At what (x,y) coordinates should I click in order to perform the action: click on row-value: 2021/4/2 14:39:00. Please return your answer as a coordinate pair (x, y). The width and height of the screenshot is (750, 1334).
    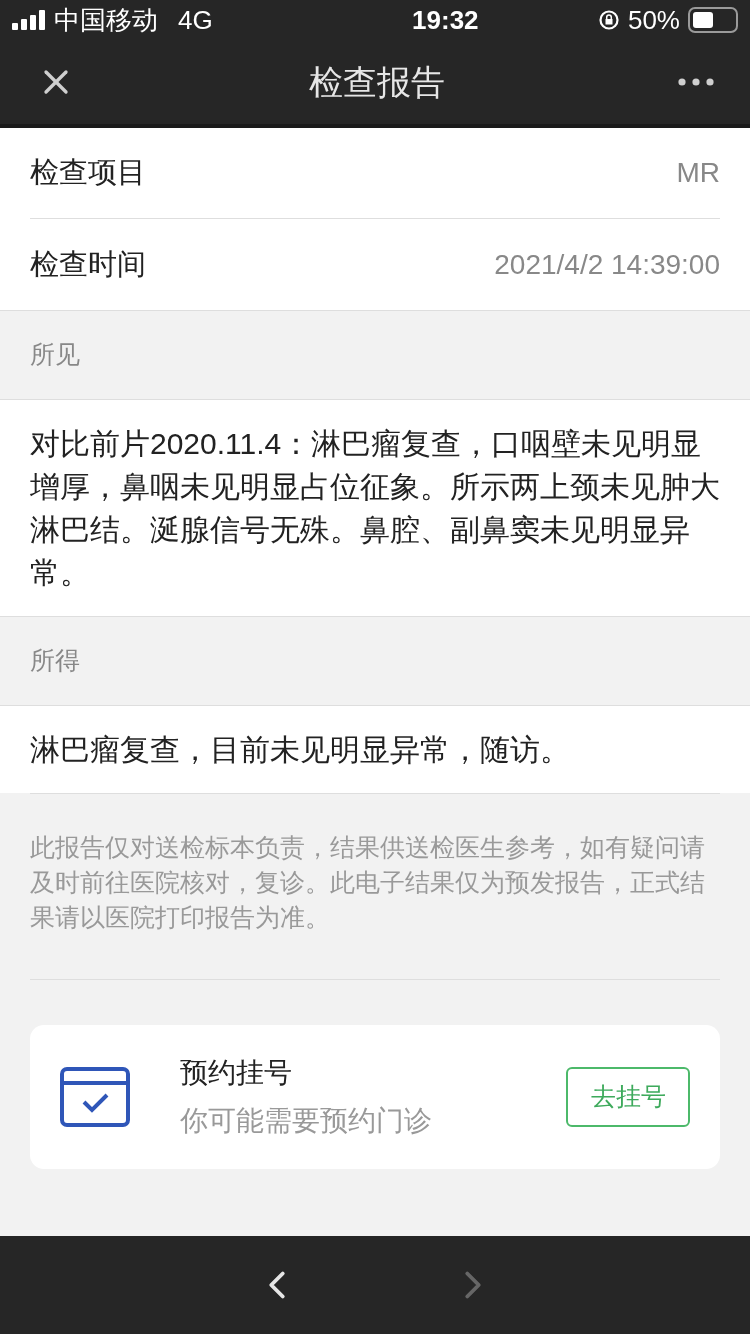
    Looking at the image, I should click on (607, 264).